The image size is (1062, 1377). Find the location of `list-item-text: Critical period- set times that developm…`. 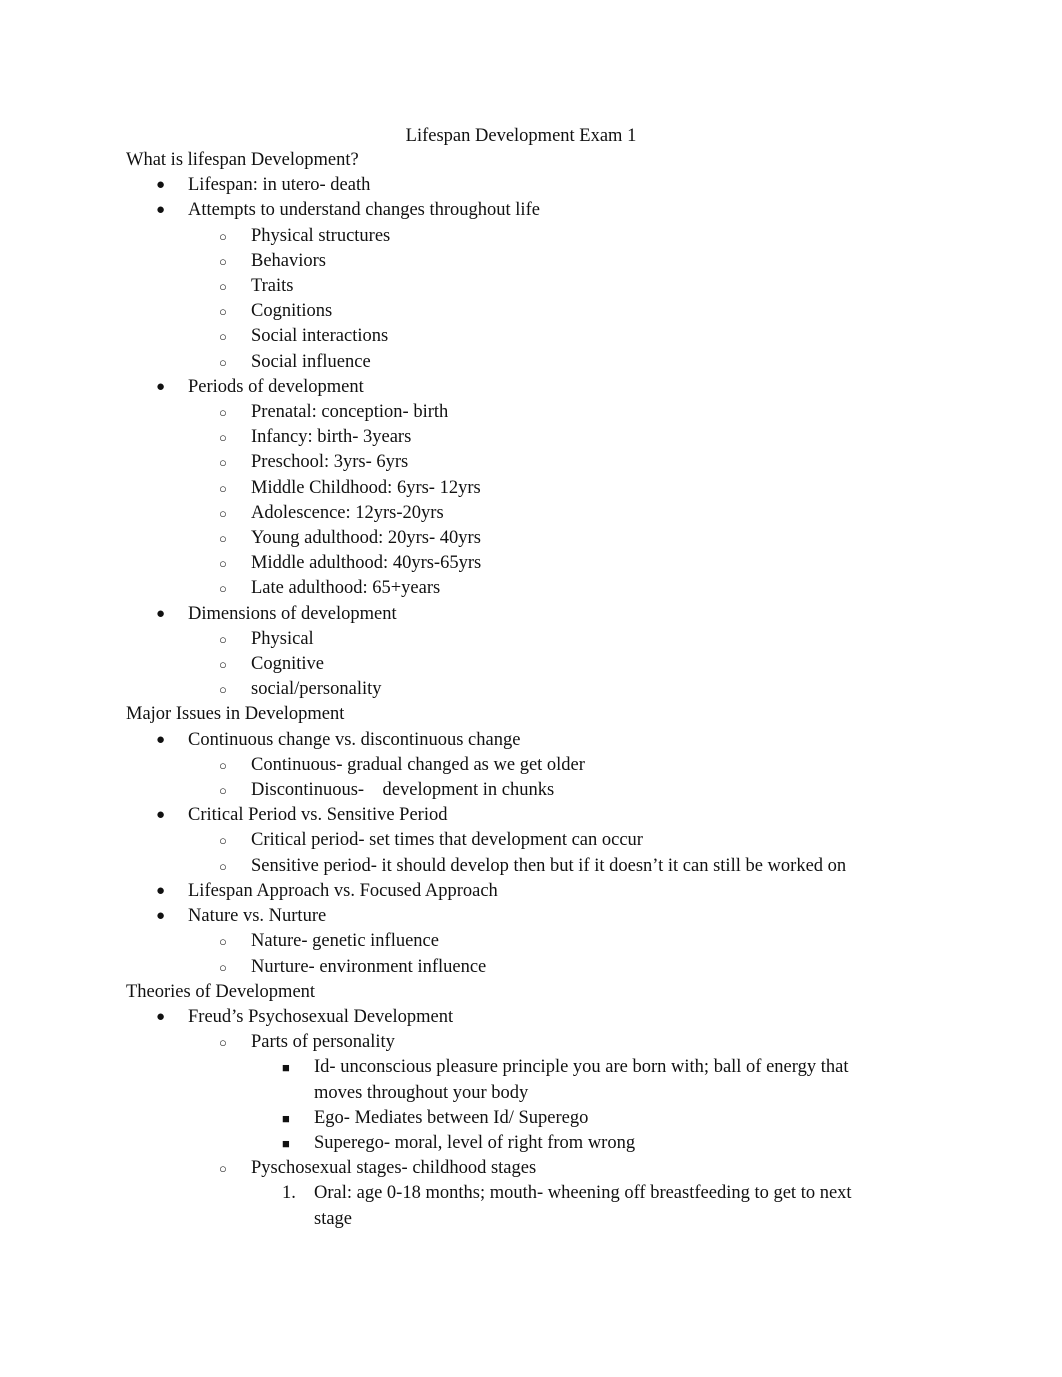

list-item-text: Critical period- set times that developm… is located at coordinates (447, 840).